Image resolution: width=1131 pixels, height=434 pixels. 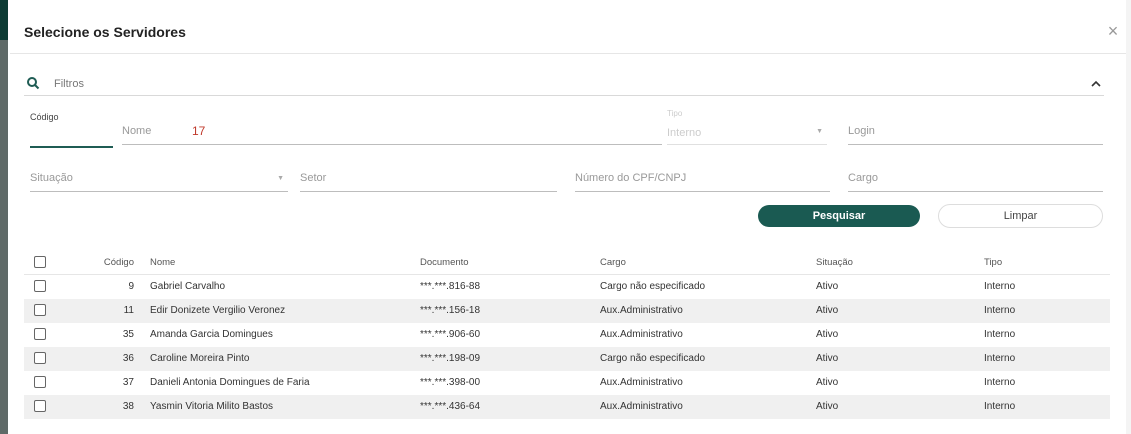 What do you see at coordinates (1096, 84) in the screenshot?
I see `chevron-up-icon` at bounding box center [1096, 84].